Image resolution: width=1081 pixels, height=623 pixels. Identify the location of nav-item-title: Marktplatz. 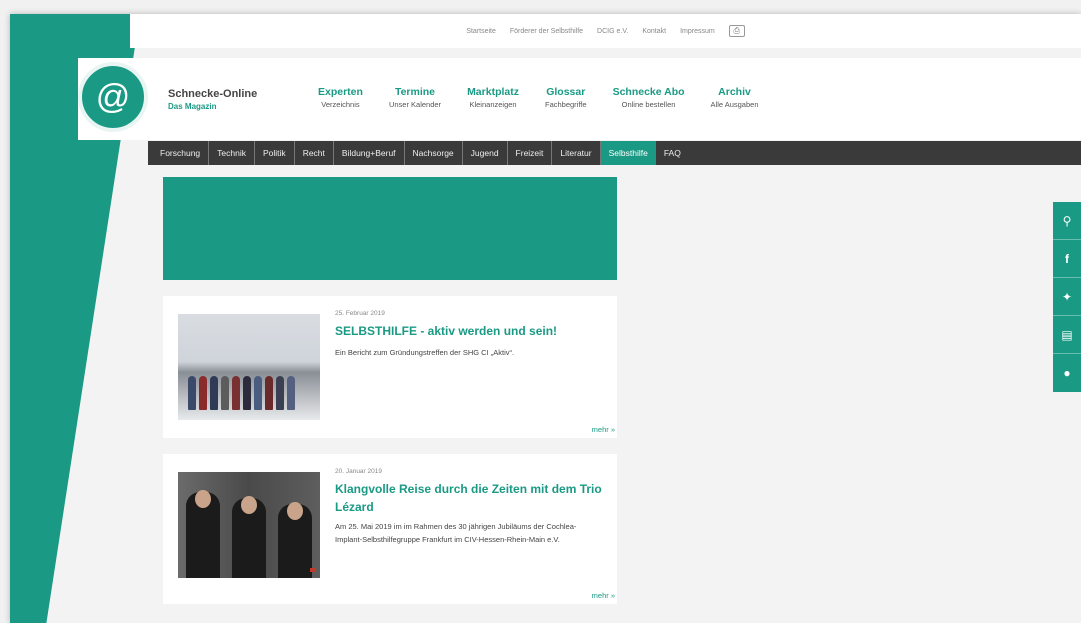
(493, 92).